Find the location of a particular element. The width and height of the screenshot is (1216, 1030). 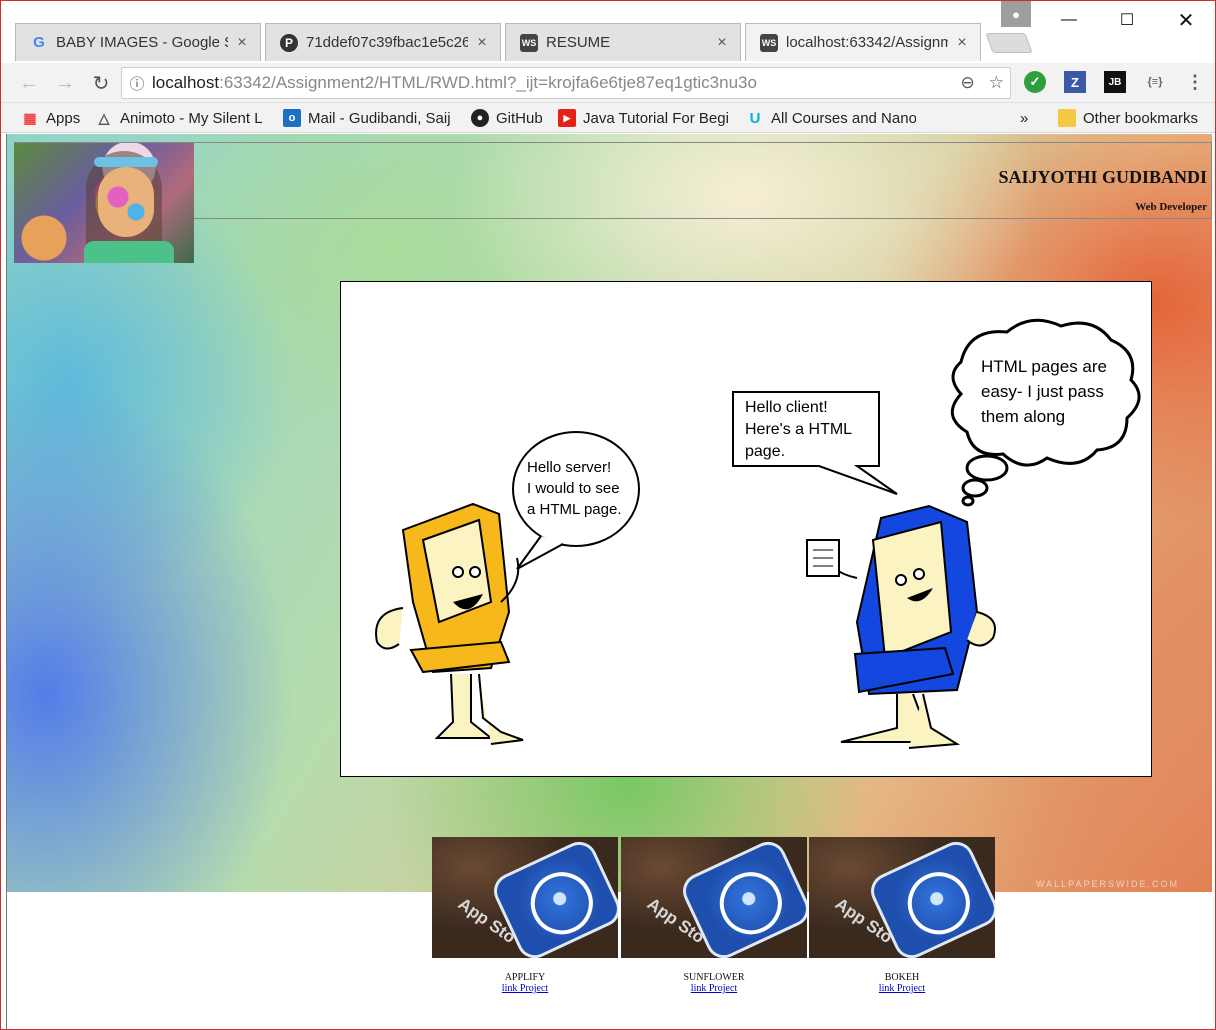

zotero-icon: Z is located at coordinates (1075, 82).